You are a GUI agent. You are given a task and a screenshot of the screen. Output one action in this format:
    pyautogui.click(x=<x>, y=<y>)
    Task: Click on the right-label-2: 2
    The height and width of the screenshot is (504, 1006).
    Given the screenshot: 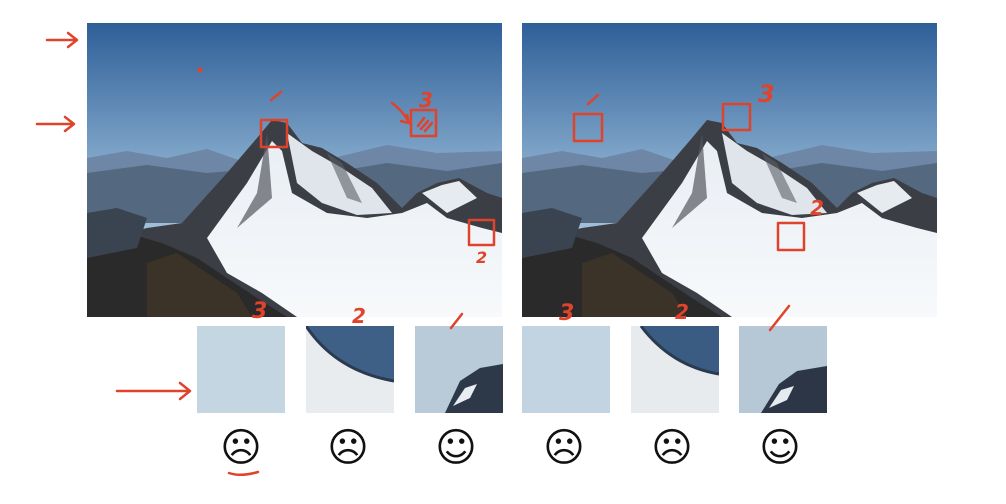 What is the action you would take?
    pyautogui.click(x=817, y=208)
    